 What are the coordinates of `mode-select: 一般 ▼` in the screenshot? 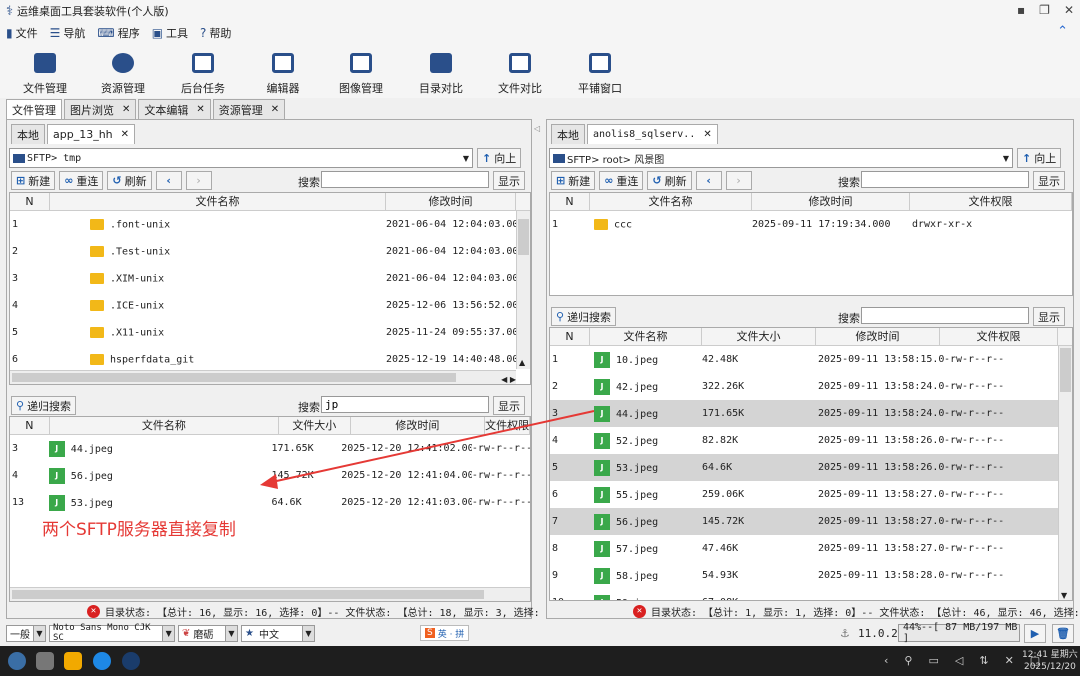 It's located at (26, 633).